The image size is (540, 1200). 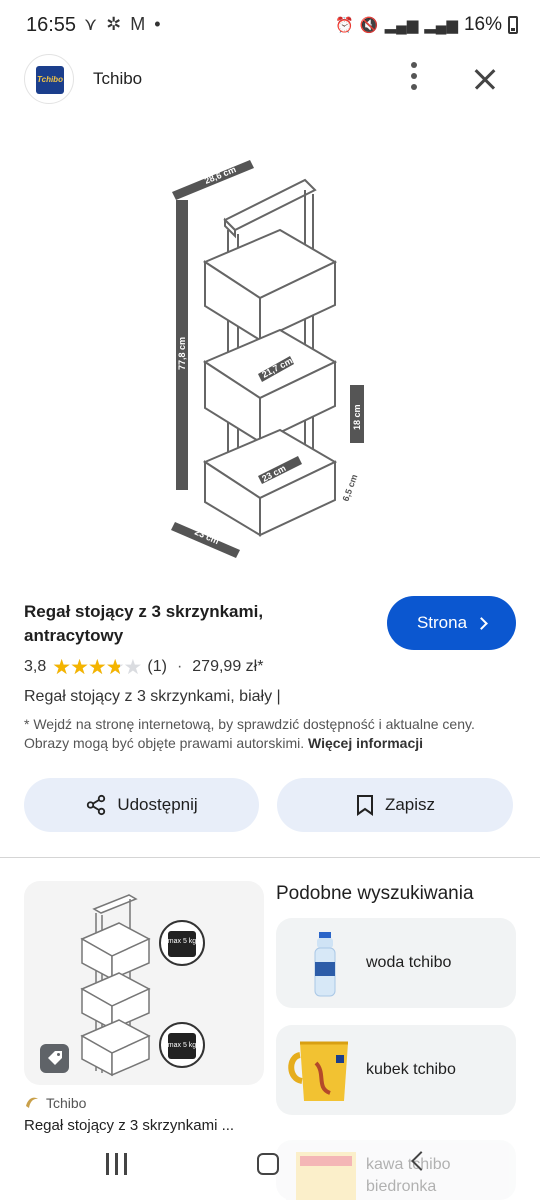 I want to click on save-button: Zapisz, so click(x=395, y=805).